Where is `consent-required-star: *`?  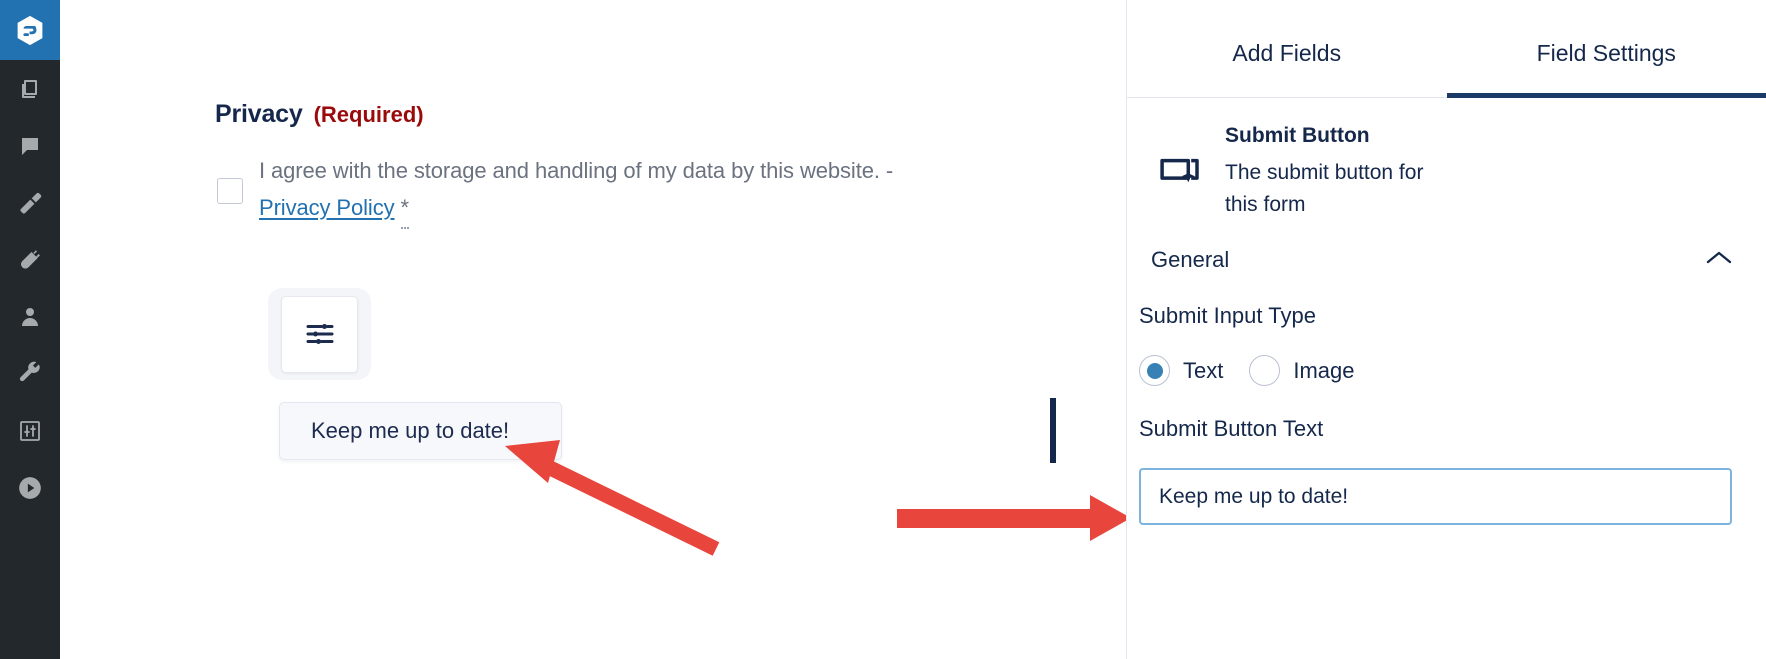 consent-required-star: * is located at coordinates (404, 209).